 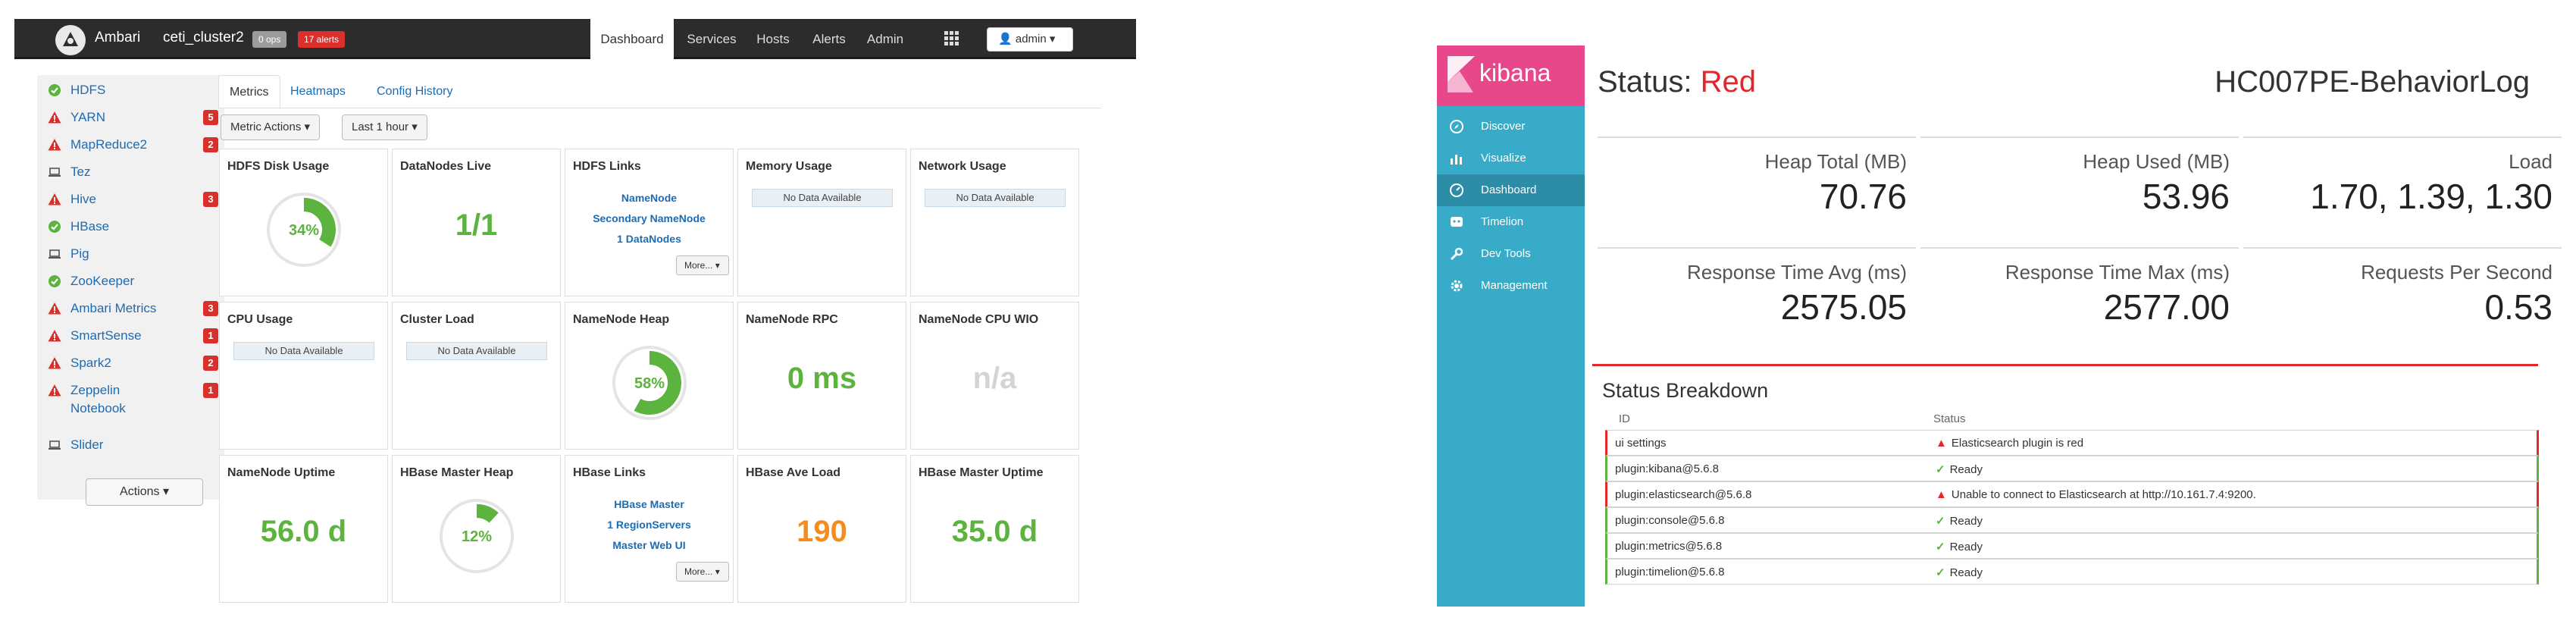 What do you see at coordinates (384, 127) in the screenshot?
I see `time-range-dropdown: Last 1 hour ▾` at bounding box center [384, 127].